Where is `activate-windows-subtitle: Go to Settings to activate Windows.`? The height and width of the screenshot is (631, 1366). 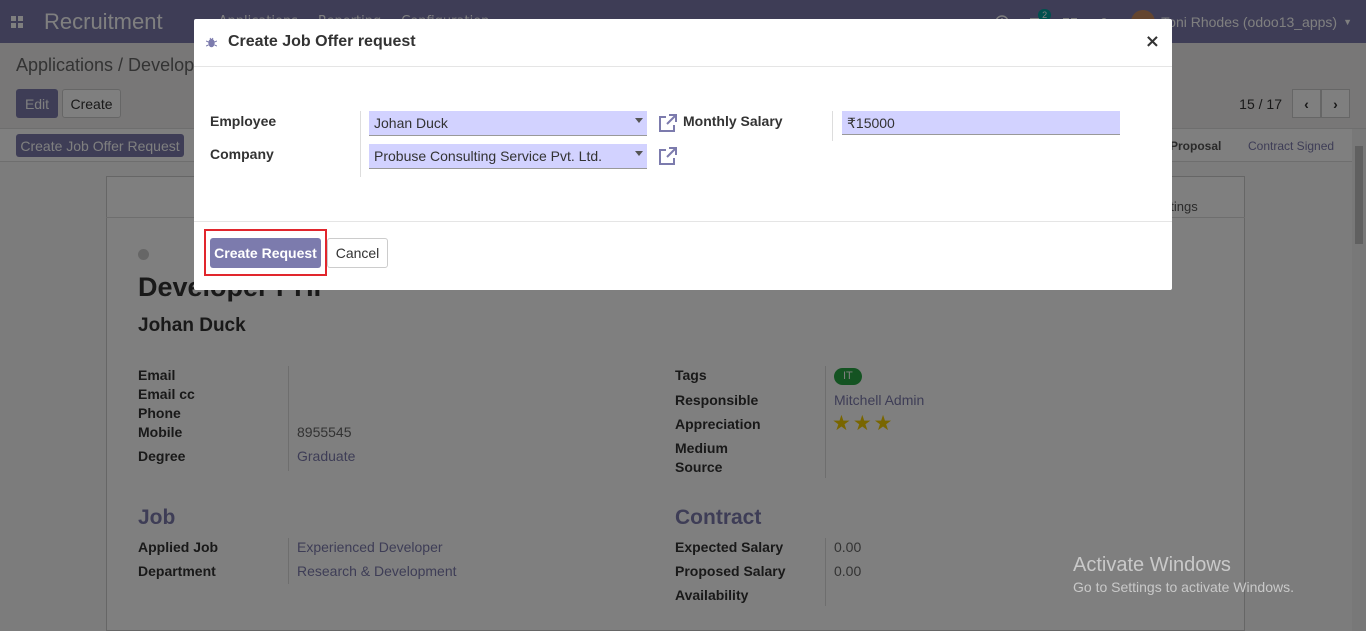 activate-windows-subtitle: Go to Settings to activate Windows. is located at coordinates (1183, 587).